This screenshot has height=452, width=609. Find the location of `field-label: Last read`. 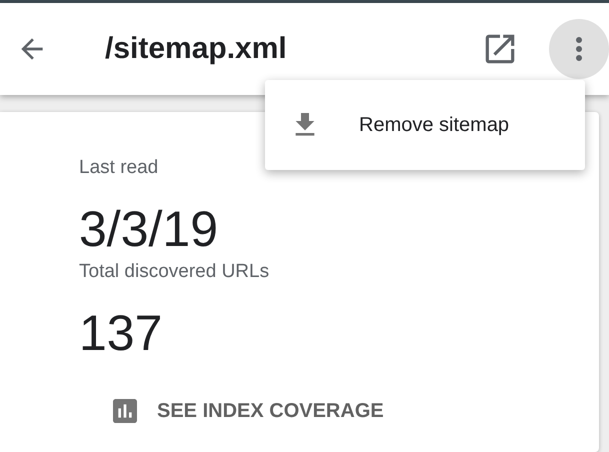

field-label: Last read is located at coordinates (118, 168).